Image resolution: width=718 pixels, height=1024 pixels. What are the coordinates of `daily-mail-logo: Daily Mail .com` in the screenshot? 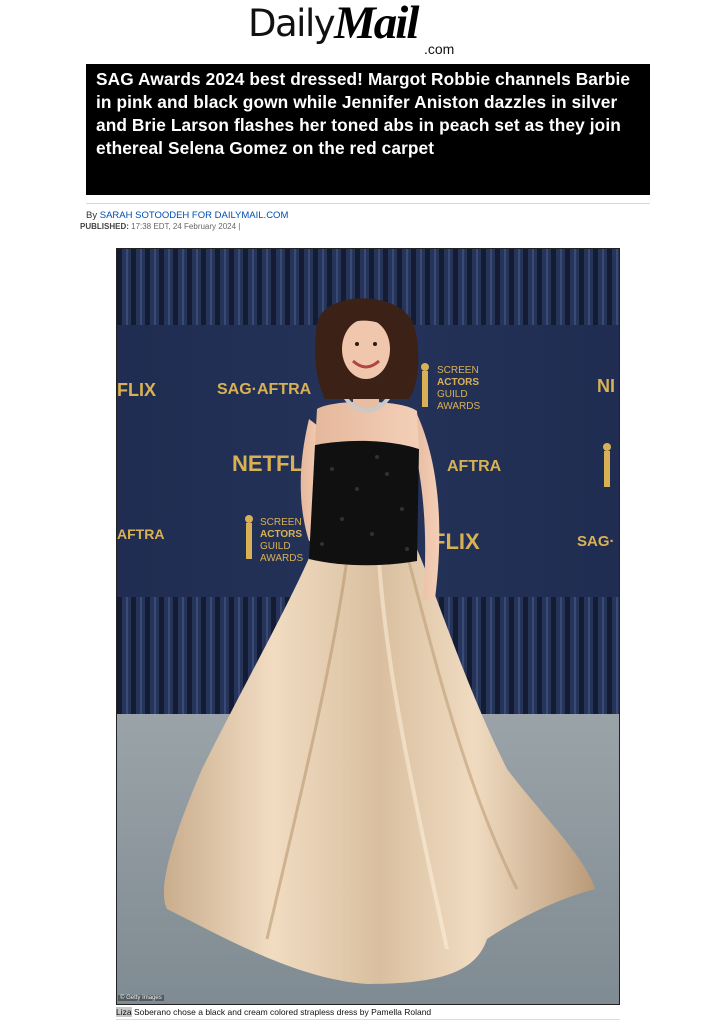 It's located at (355, 29).